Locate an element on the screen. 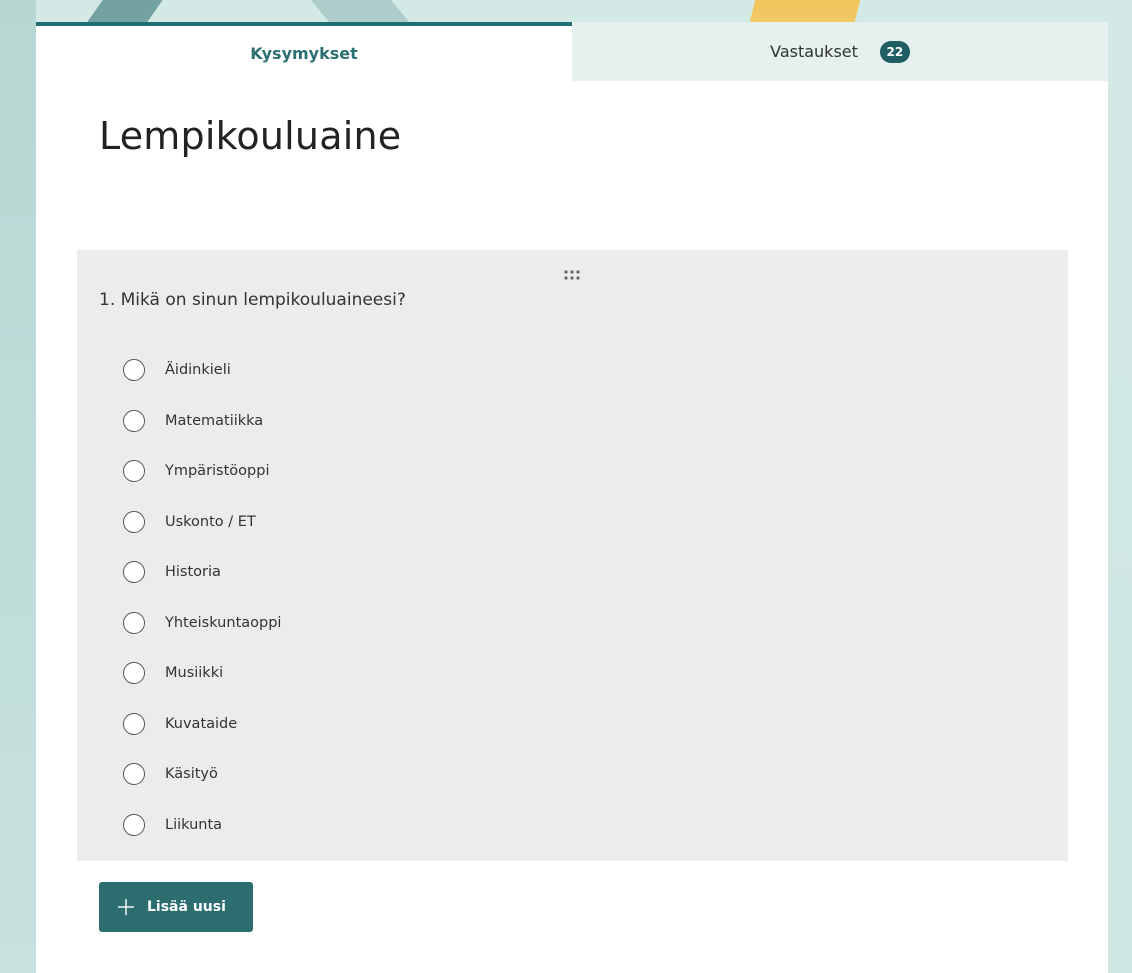 The height and width of the screenshot is (973, 1132). option-label: Kuvataide is located at coordinates (201, 723).